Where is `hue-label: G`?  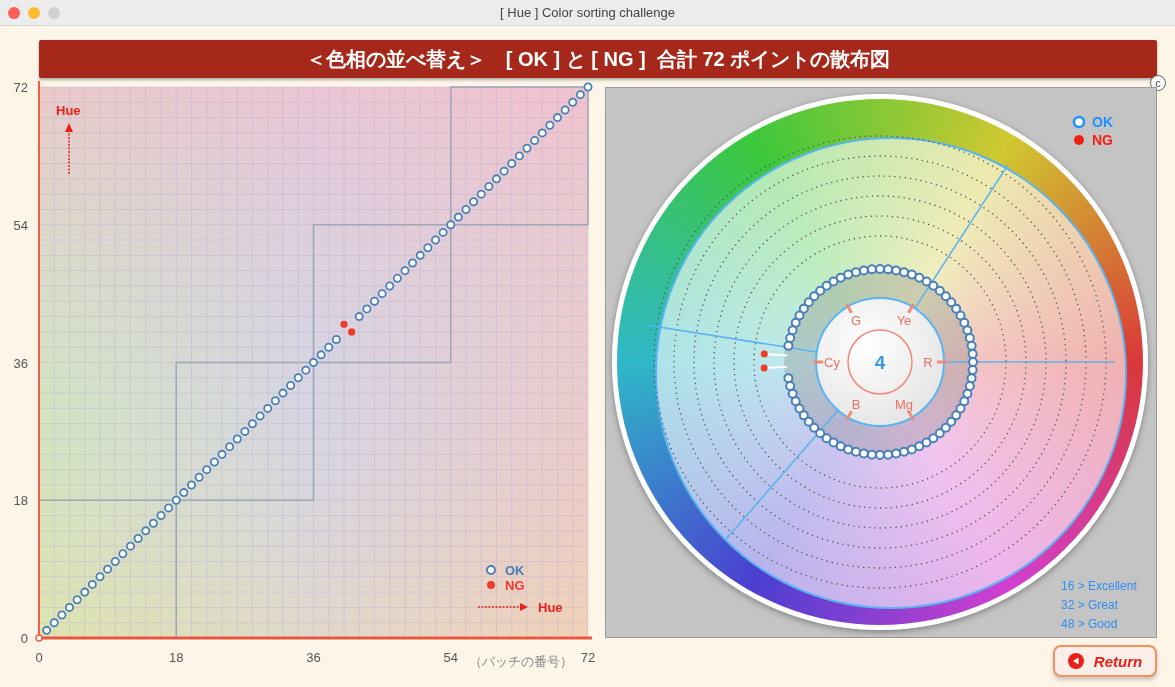 hue-label: G is located at coordinates (856, 321).